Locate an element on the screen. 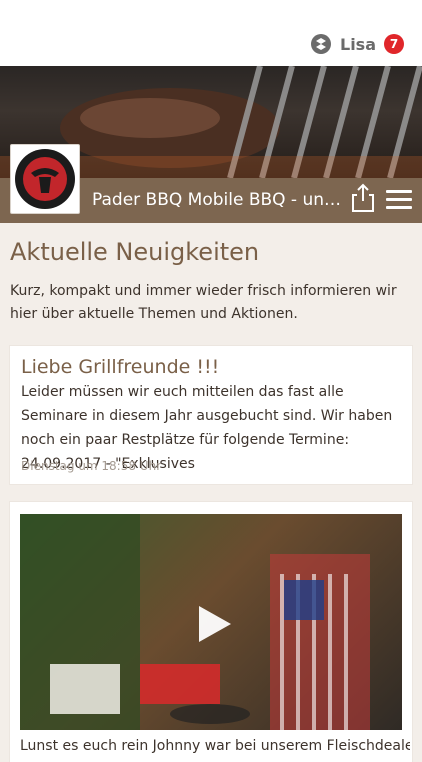 This screenshot has width=422, height=762. share-button is located at coordinates (363, 198).